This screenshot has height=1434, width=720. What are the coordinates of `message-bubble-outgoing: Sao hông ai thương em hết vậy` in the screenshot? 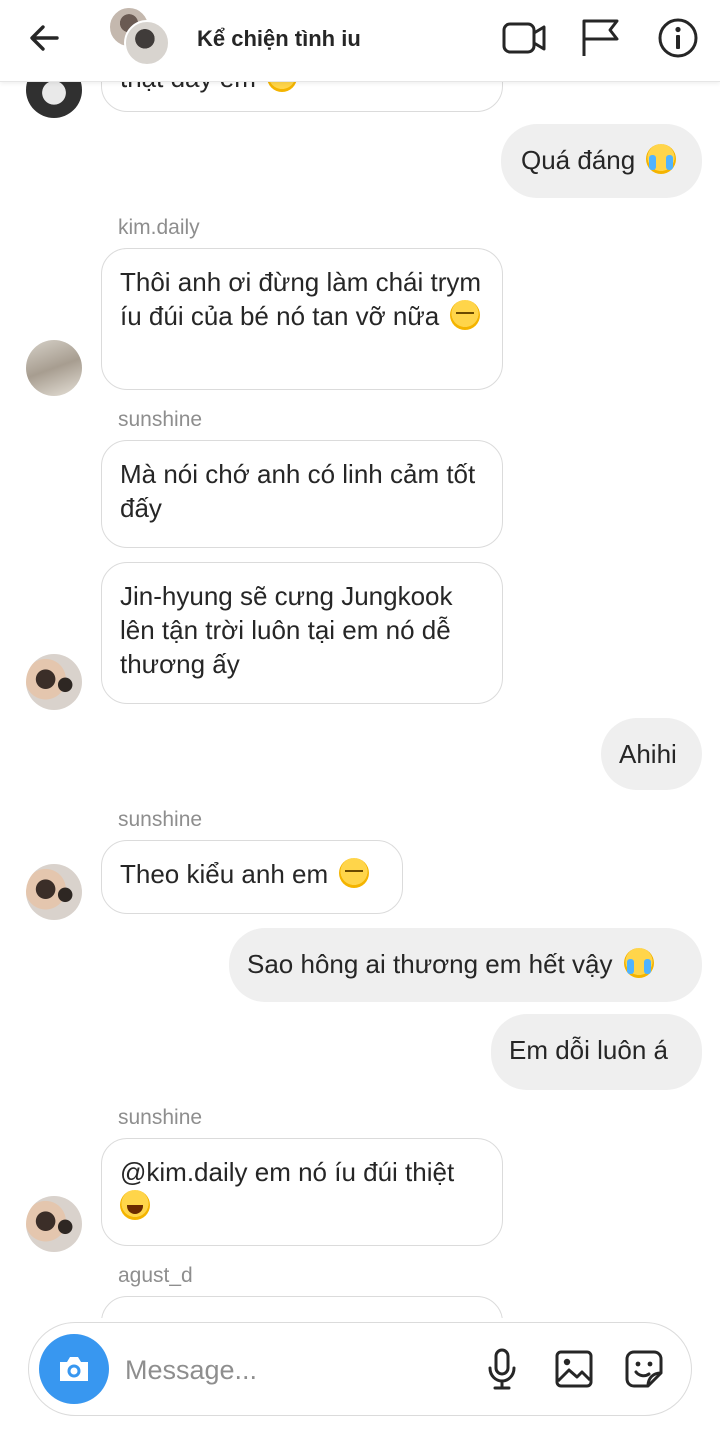 It's located at (465, 965).